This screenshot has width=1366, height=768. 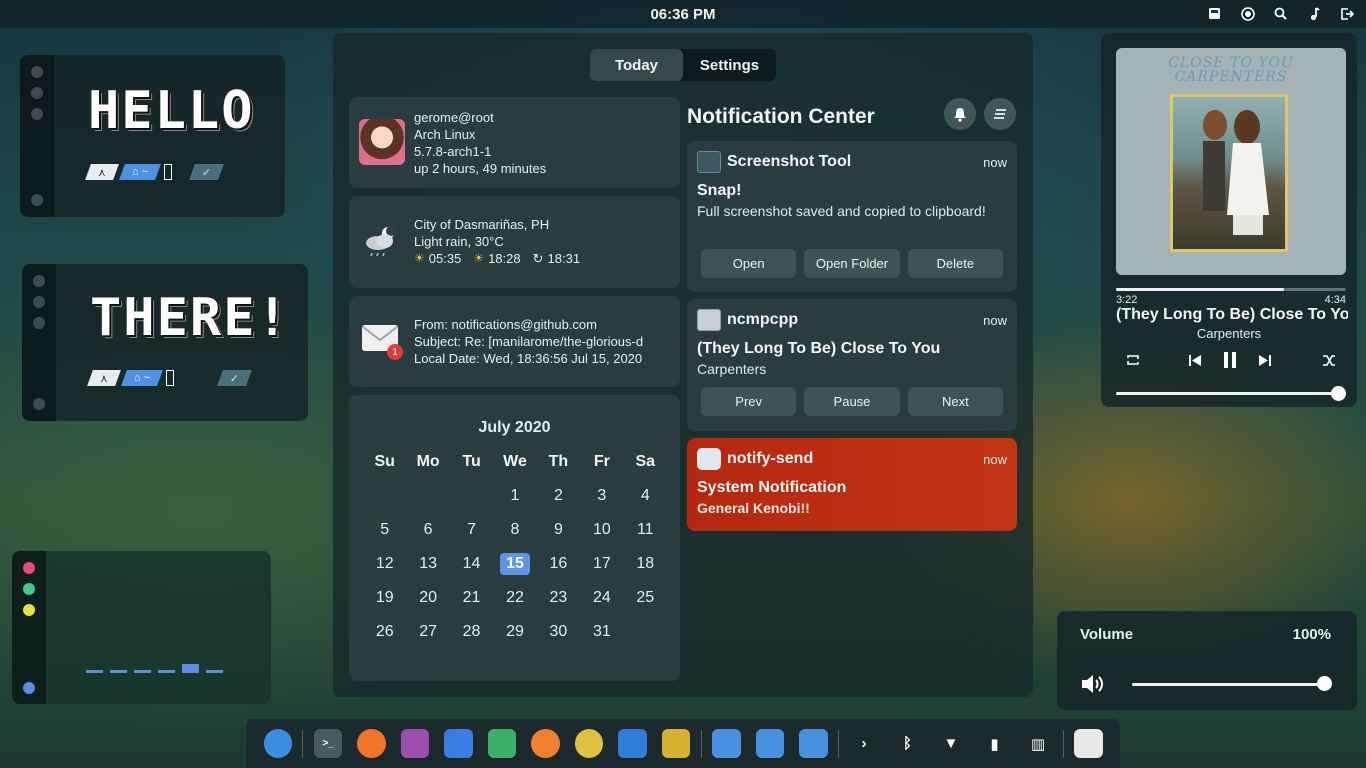 What do you see at coordinates (601, 530) in the screenshot?
I see `calendar-day: 10` at bounding box center [601, 530].